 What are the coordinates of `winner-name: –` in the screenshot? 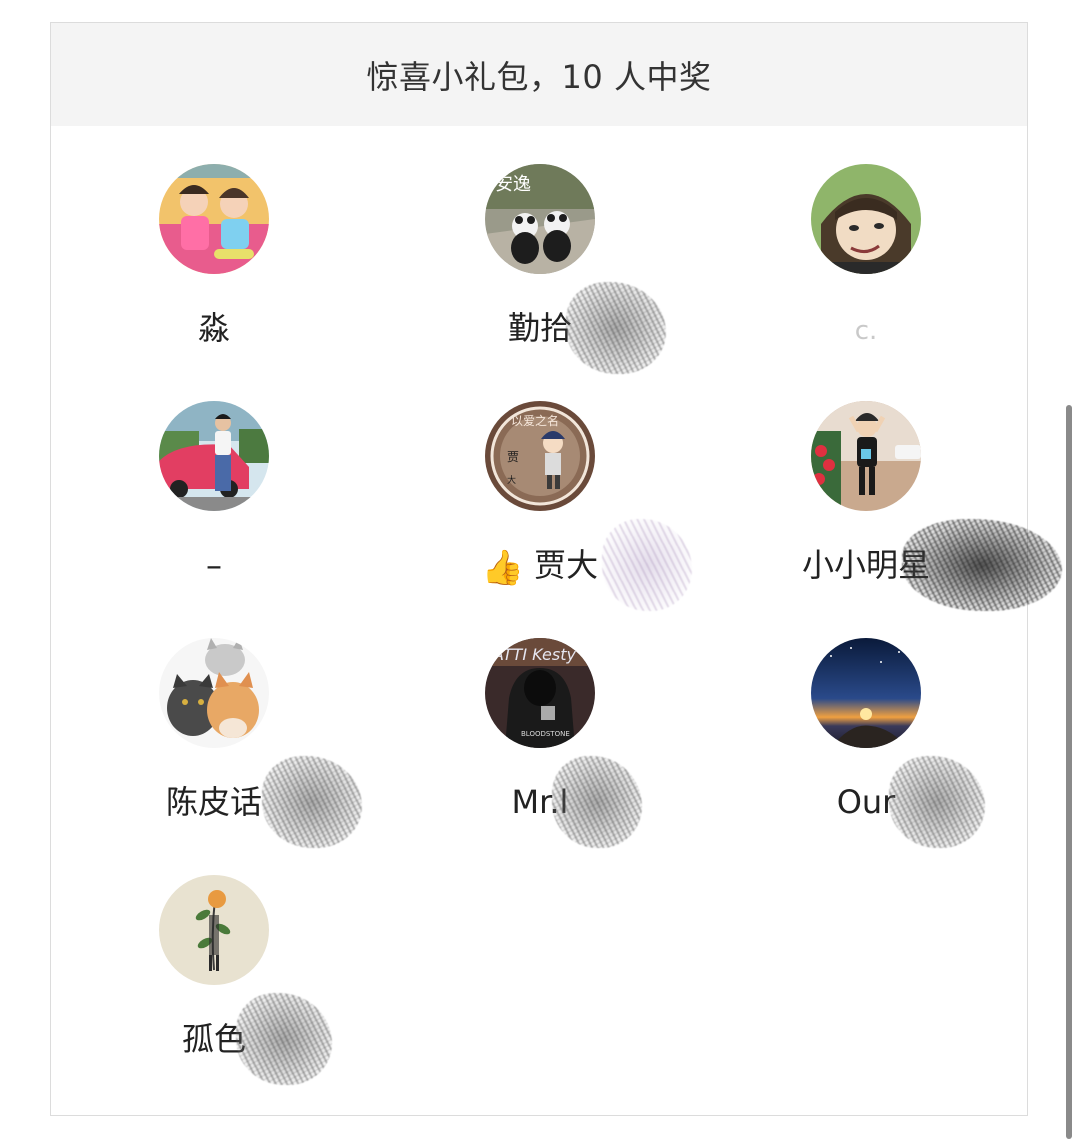 It's located at (214, 565).